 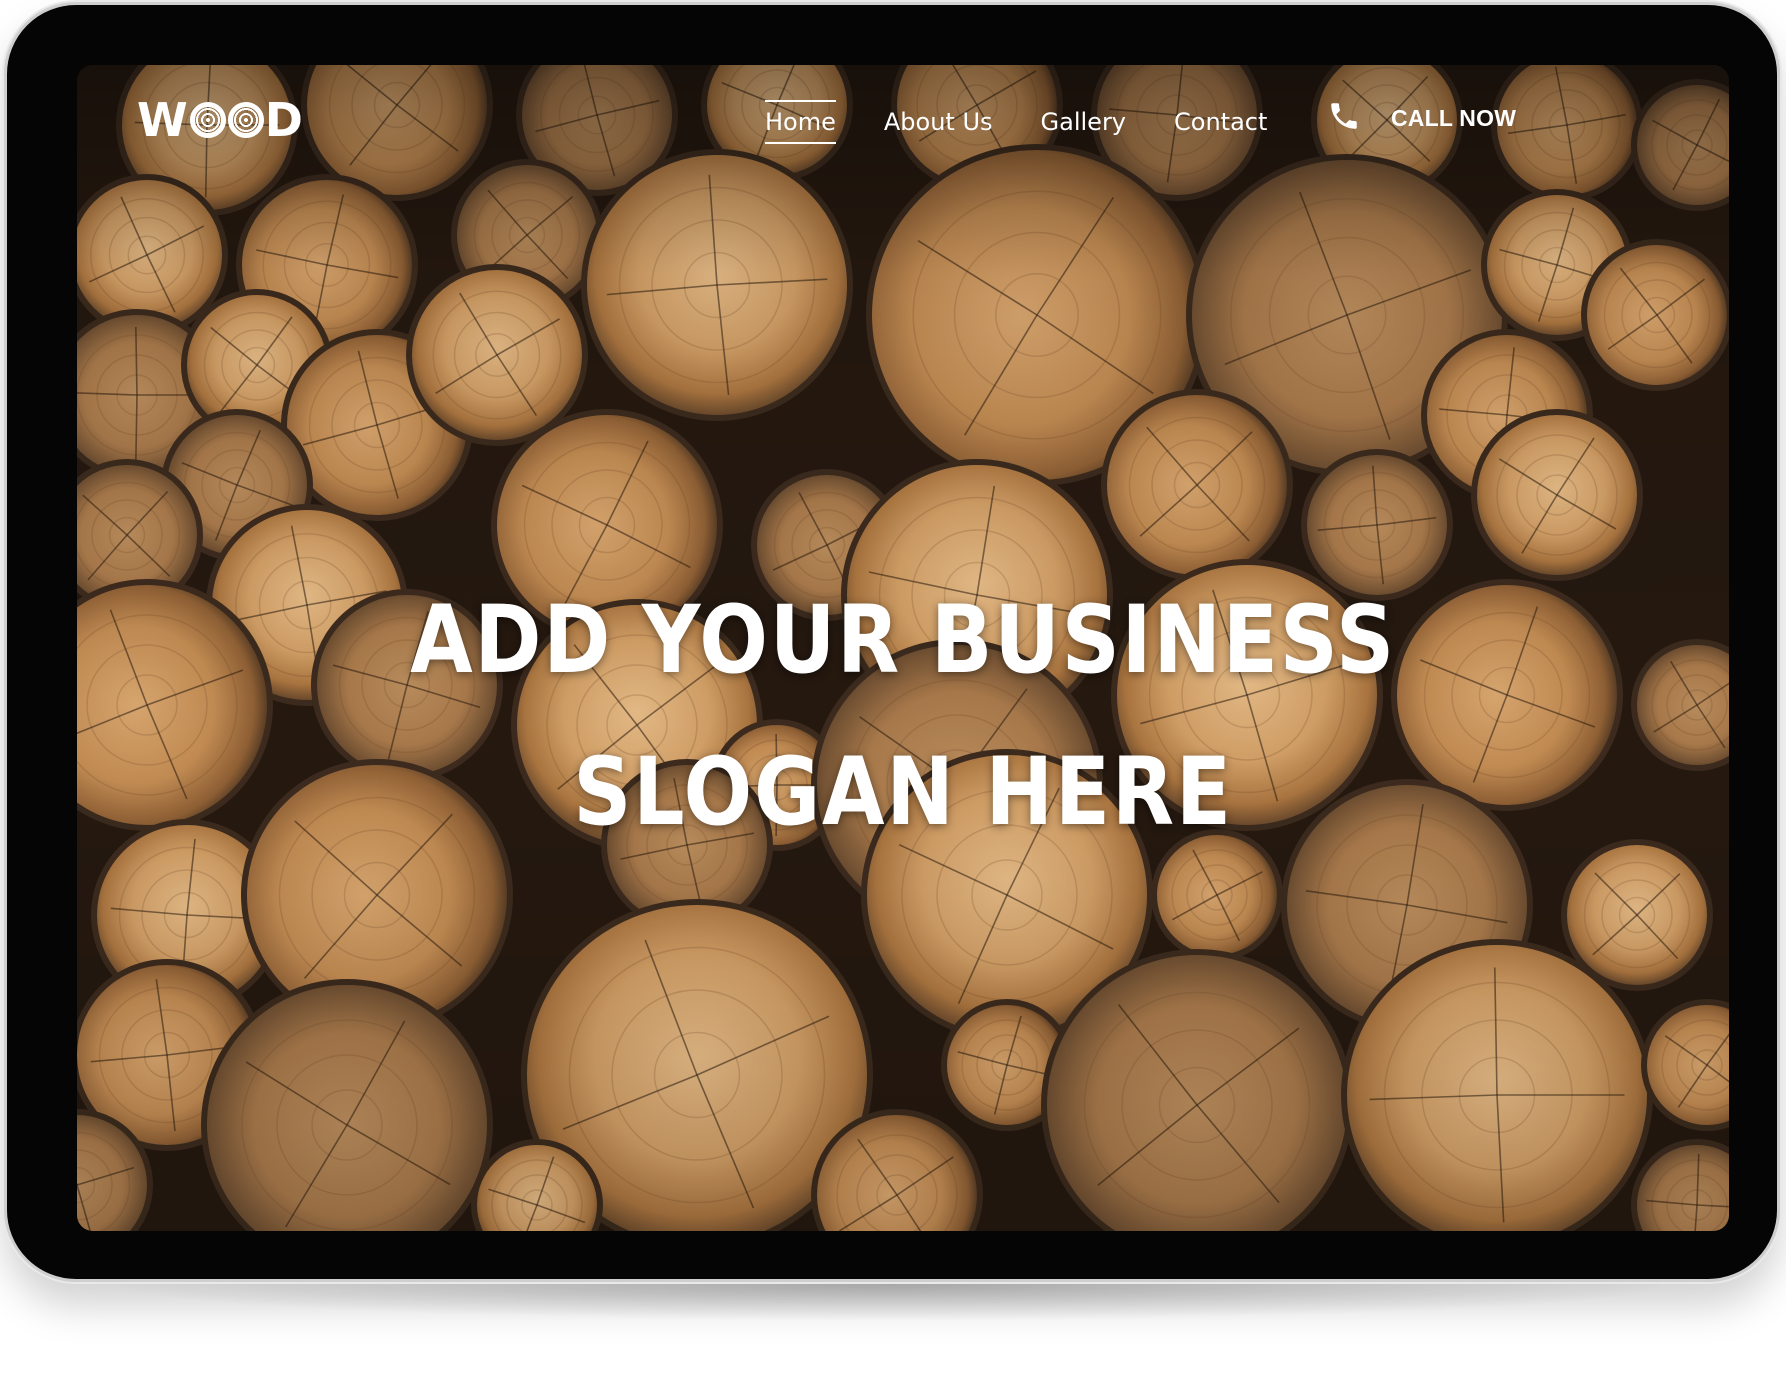 I want to click on main-navigation: Home About Us Gallery Contact, so click(x=1016, y=122).